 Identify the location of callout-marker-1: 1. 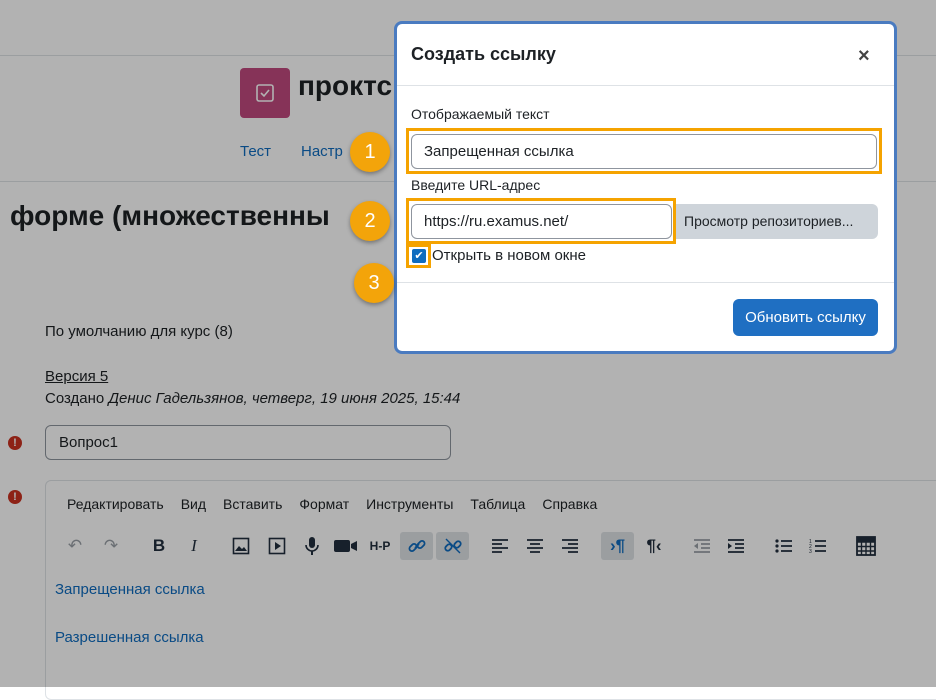
(370, 152).